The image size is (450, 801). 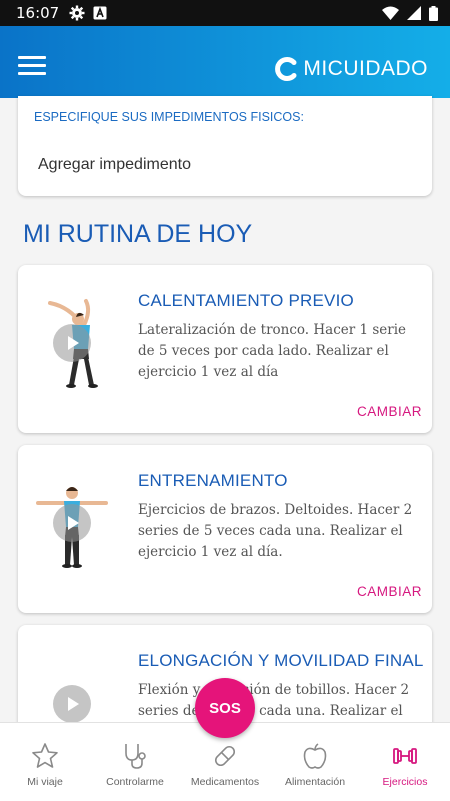 What do you see at coordinates (38, 13) in the screenshot?
I see `status-time: 16:07` at bounding box center [38, 13].